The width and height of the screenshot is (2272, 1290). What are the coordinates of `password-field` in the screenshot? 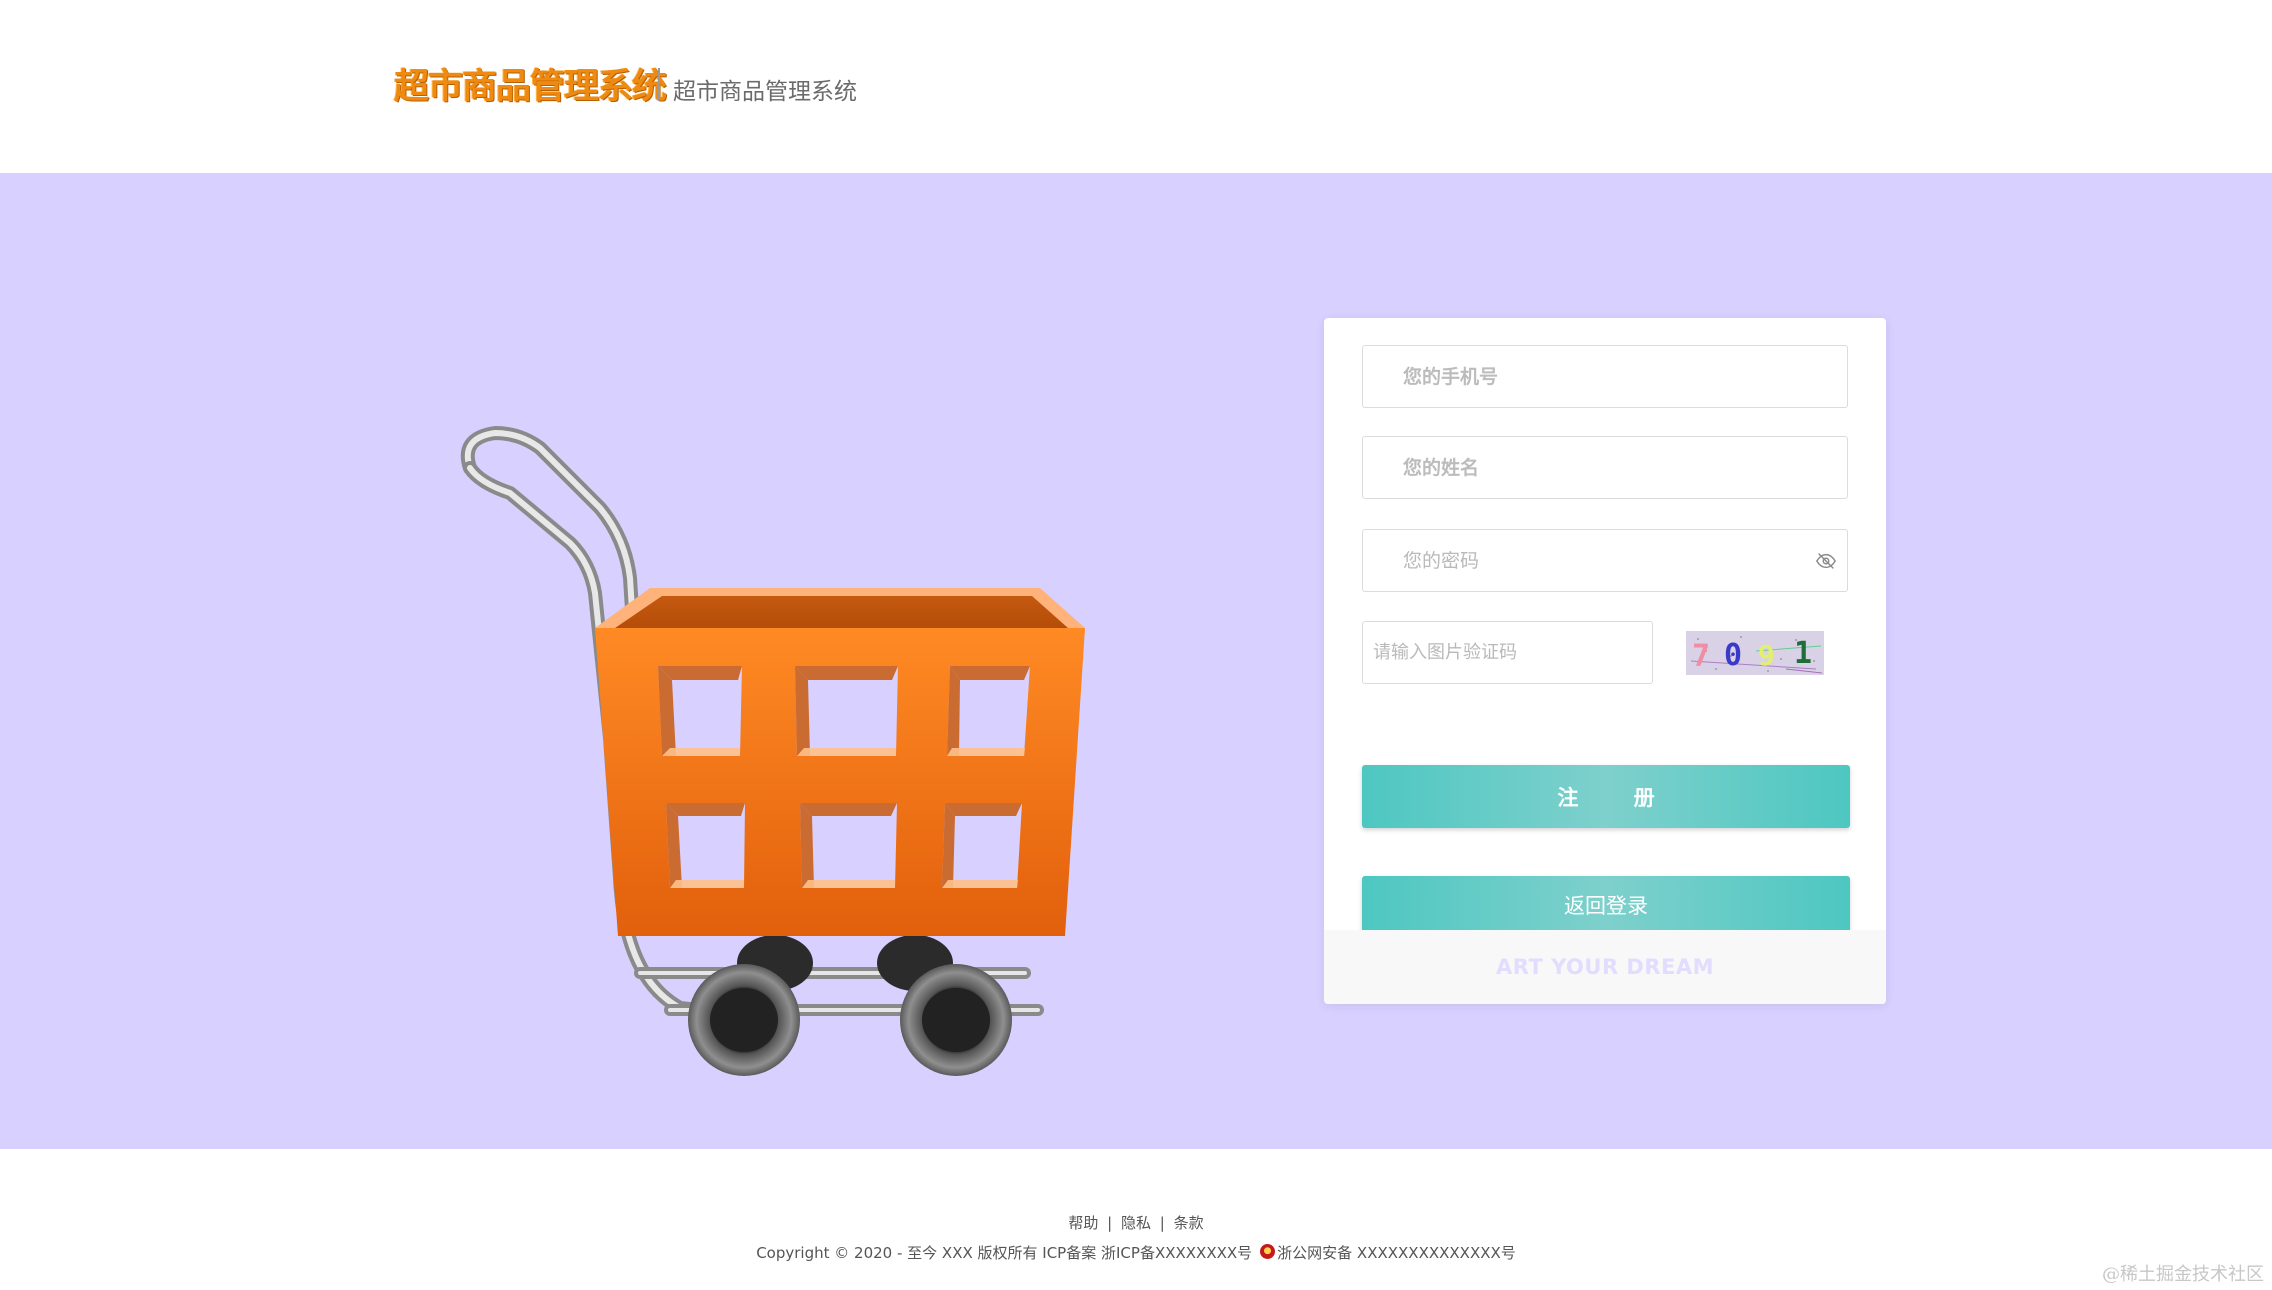 It's located at (1605, 560).